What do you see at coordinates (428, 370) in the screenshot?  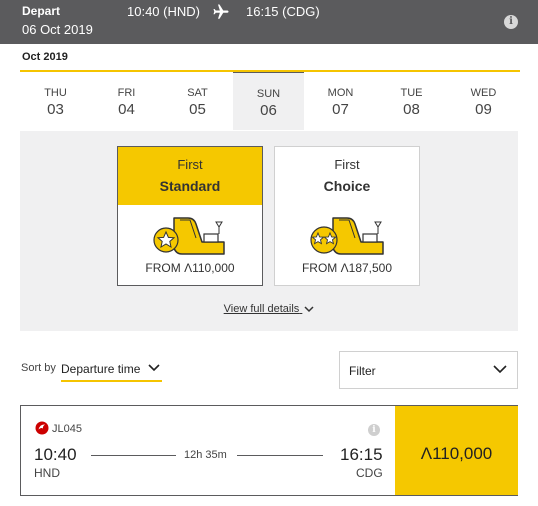 I see `filter-dropdown: Filter` at bounding box center [428, 370].